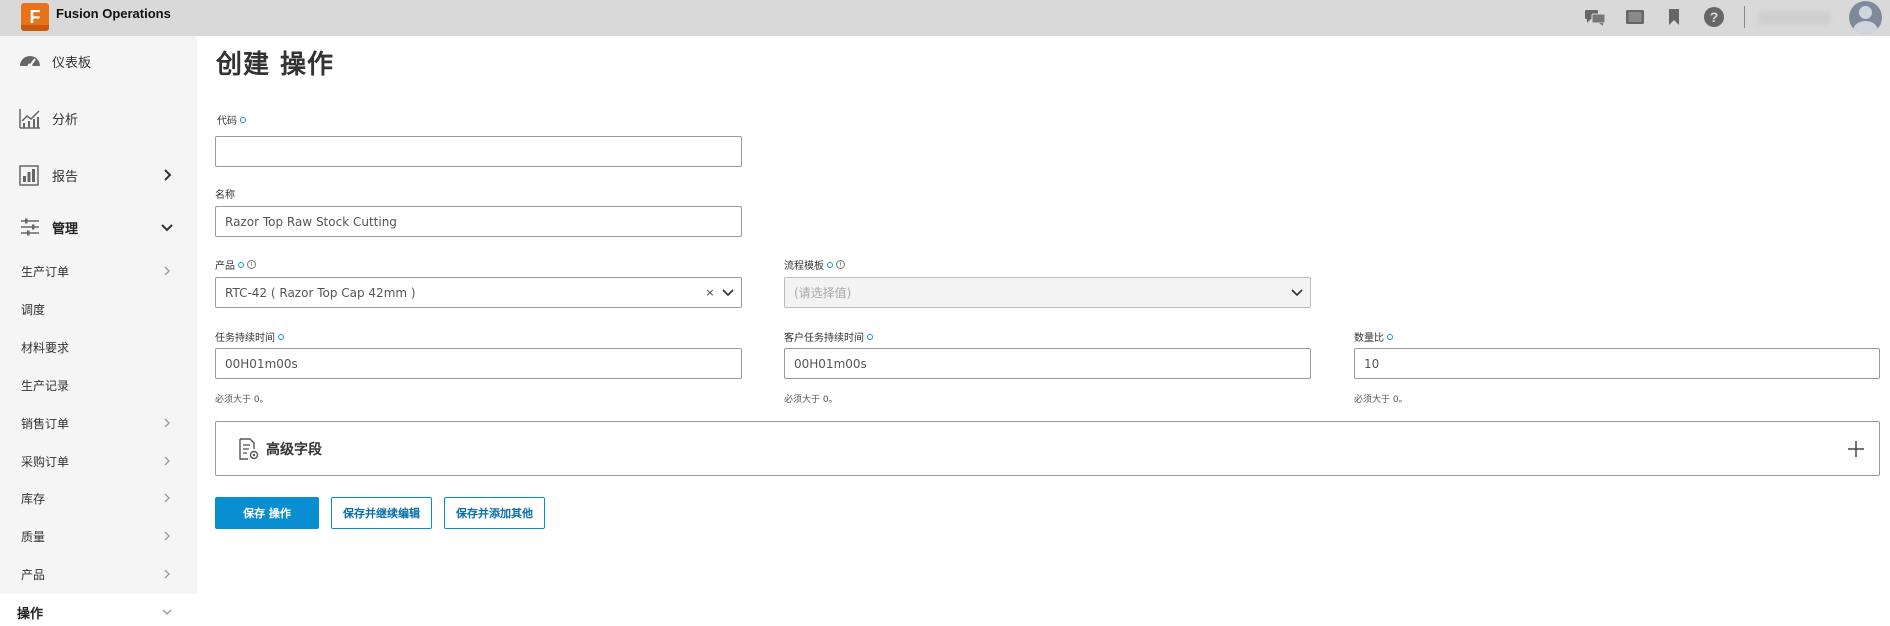 Image resolution: width=1890 pixels, height=626 pixels. I want to click on process-template-label-text: 流程模板, so click(804, 266).